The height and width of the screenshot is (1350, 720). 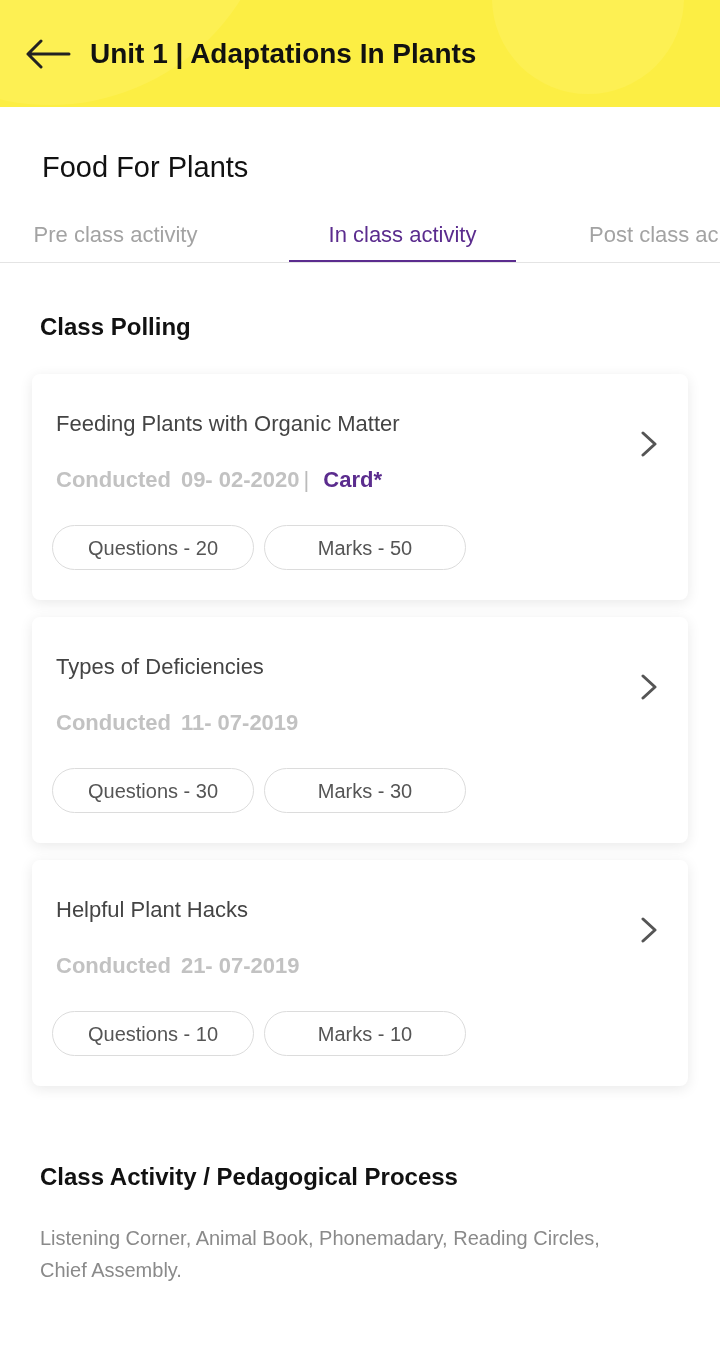 I want to click on section-heading: Class Activity / Pedagogical Process, so click(x=249, y=1177).